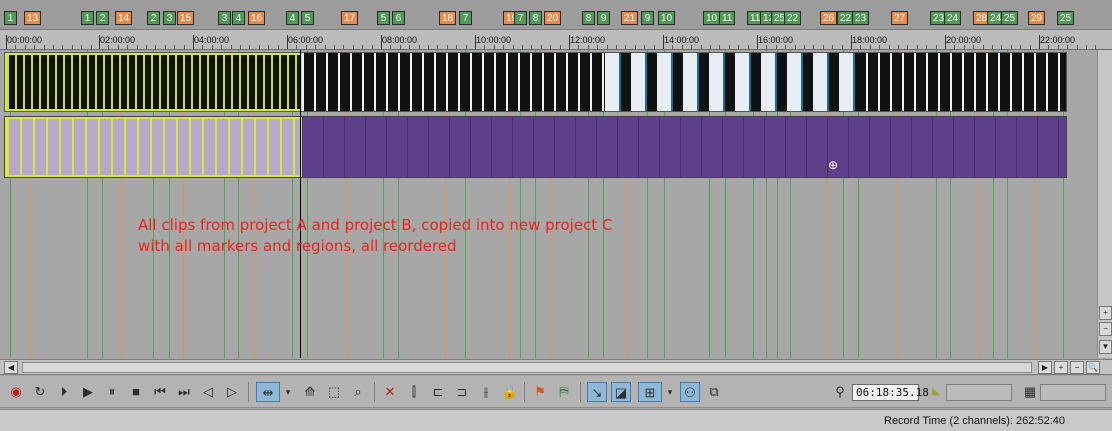  Describe the element at coordinates (890, 392) in the screenshot. I see `cursor-time-display: 06:18:35.18` at that location.